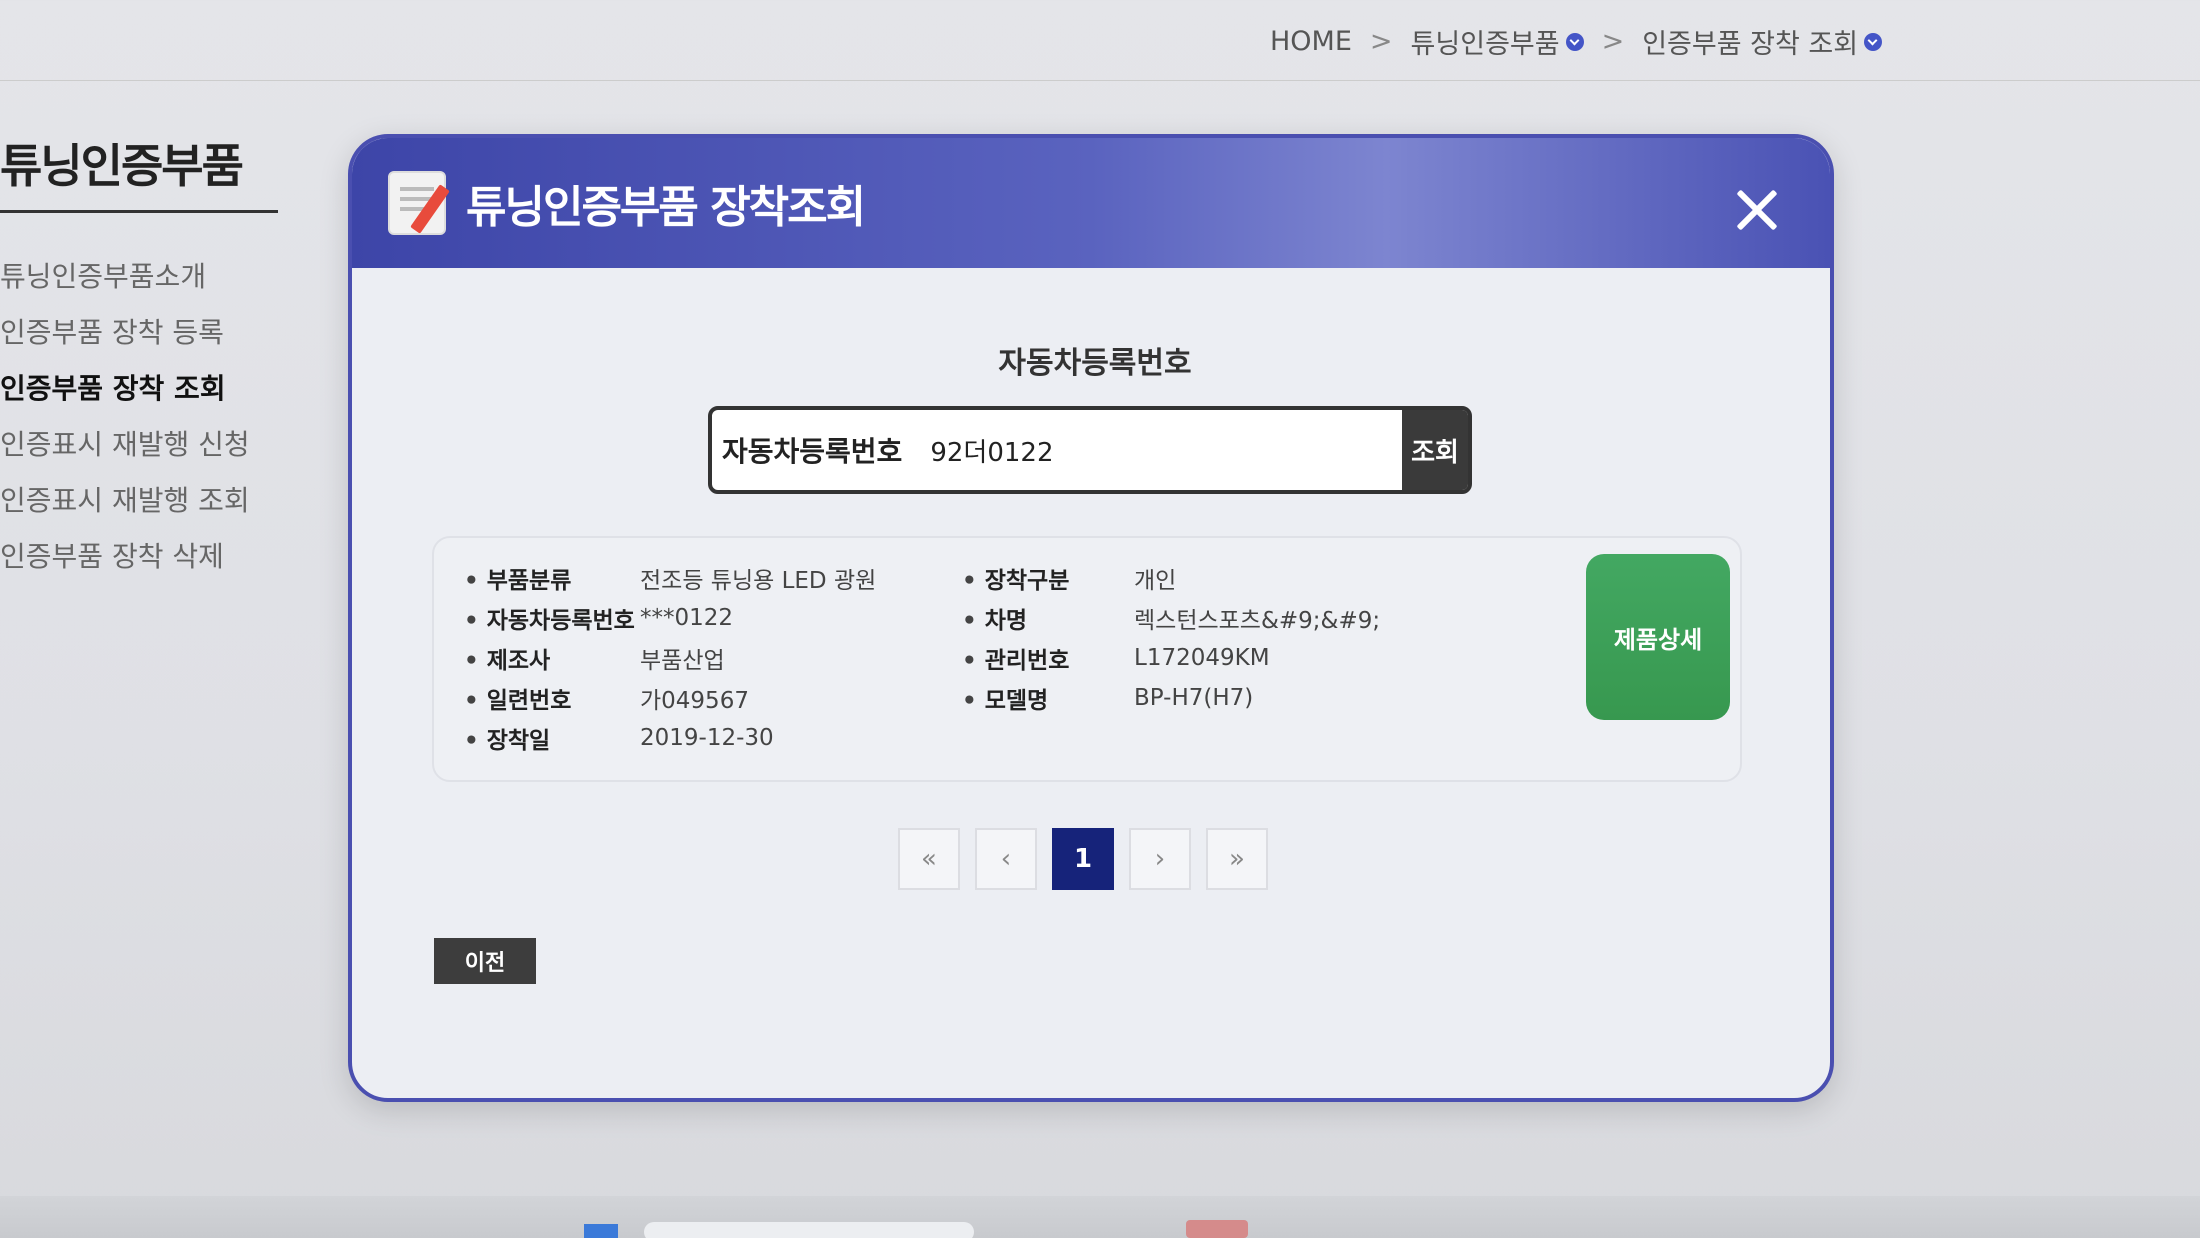 The image size is (2200, 1238). Describe the element at coordinates (140, 389) in the screenshot. I see `sidebar-item-lookup: 인증부품 장착 조회` at that location.